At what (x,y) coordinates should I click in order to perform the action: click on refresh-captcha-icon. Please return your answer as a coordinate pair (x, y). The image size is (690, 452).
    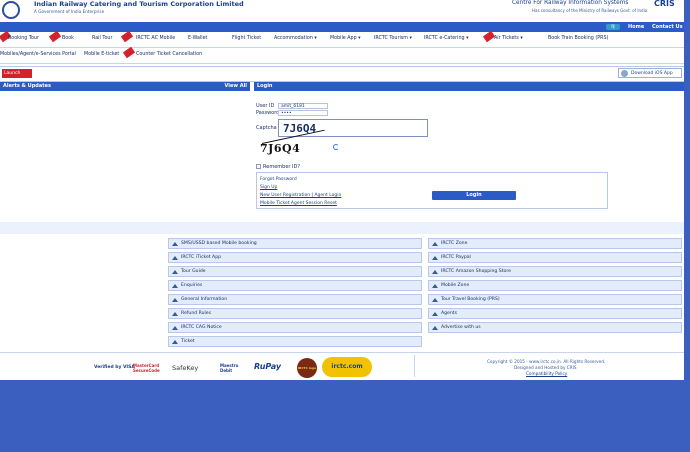
    Looking at the image, I should click on (336, 147).